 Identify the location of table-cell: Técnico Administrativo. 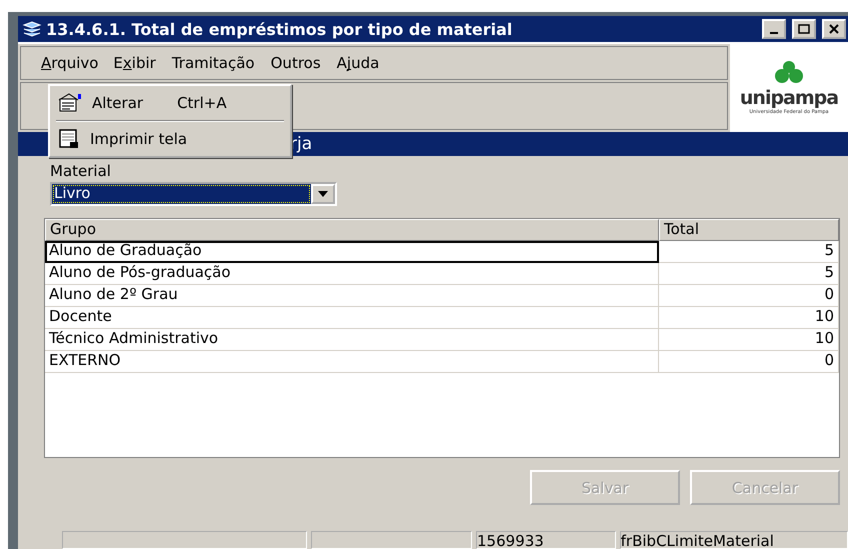
(352, 340).